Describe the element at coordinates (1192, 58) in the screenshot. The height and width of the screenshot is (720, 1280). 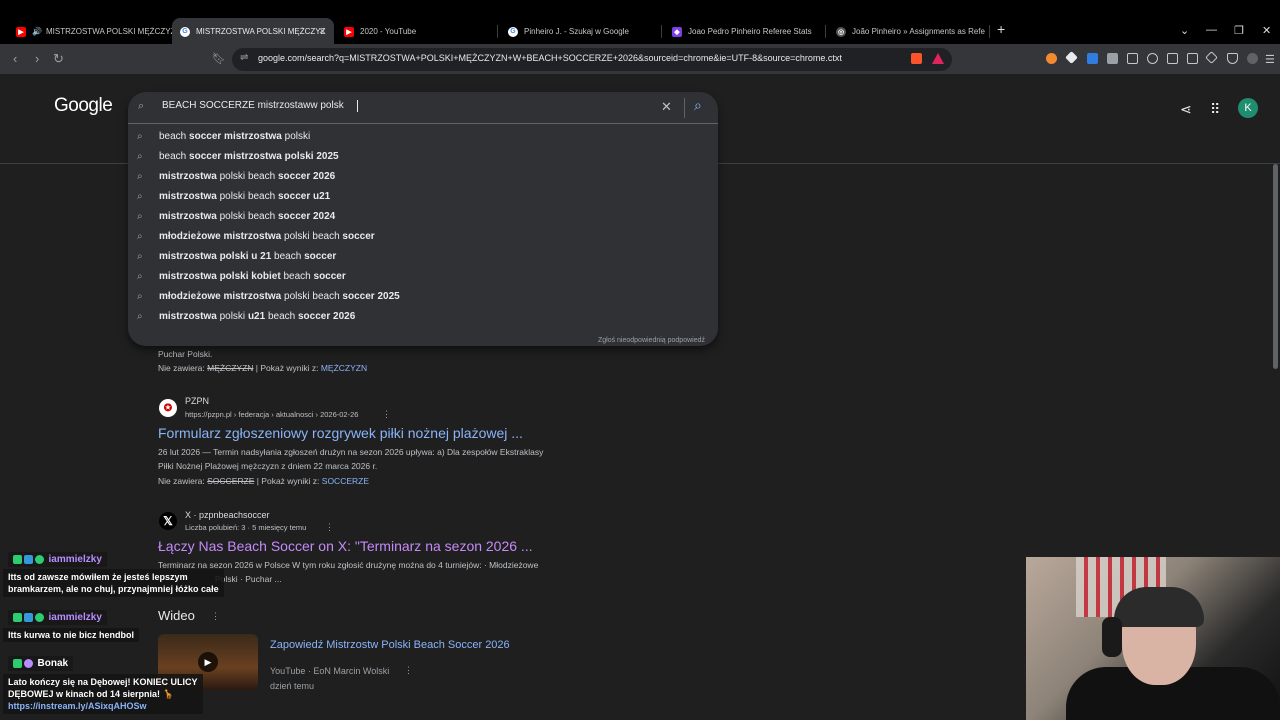
I see `reading-list-icon` at that location.